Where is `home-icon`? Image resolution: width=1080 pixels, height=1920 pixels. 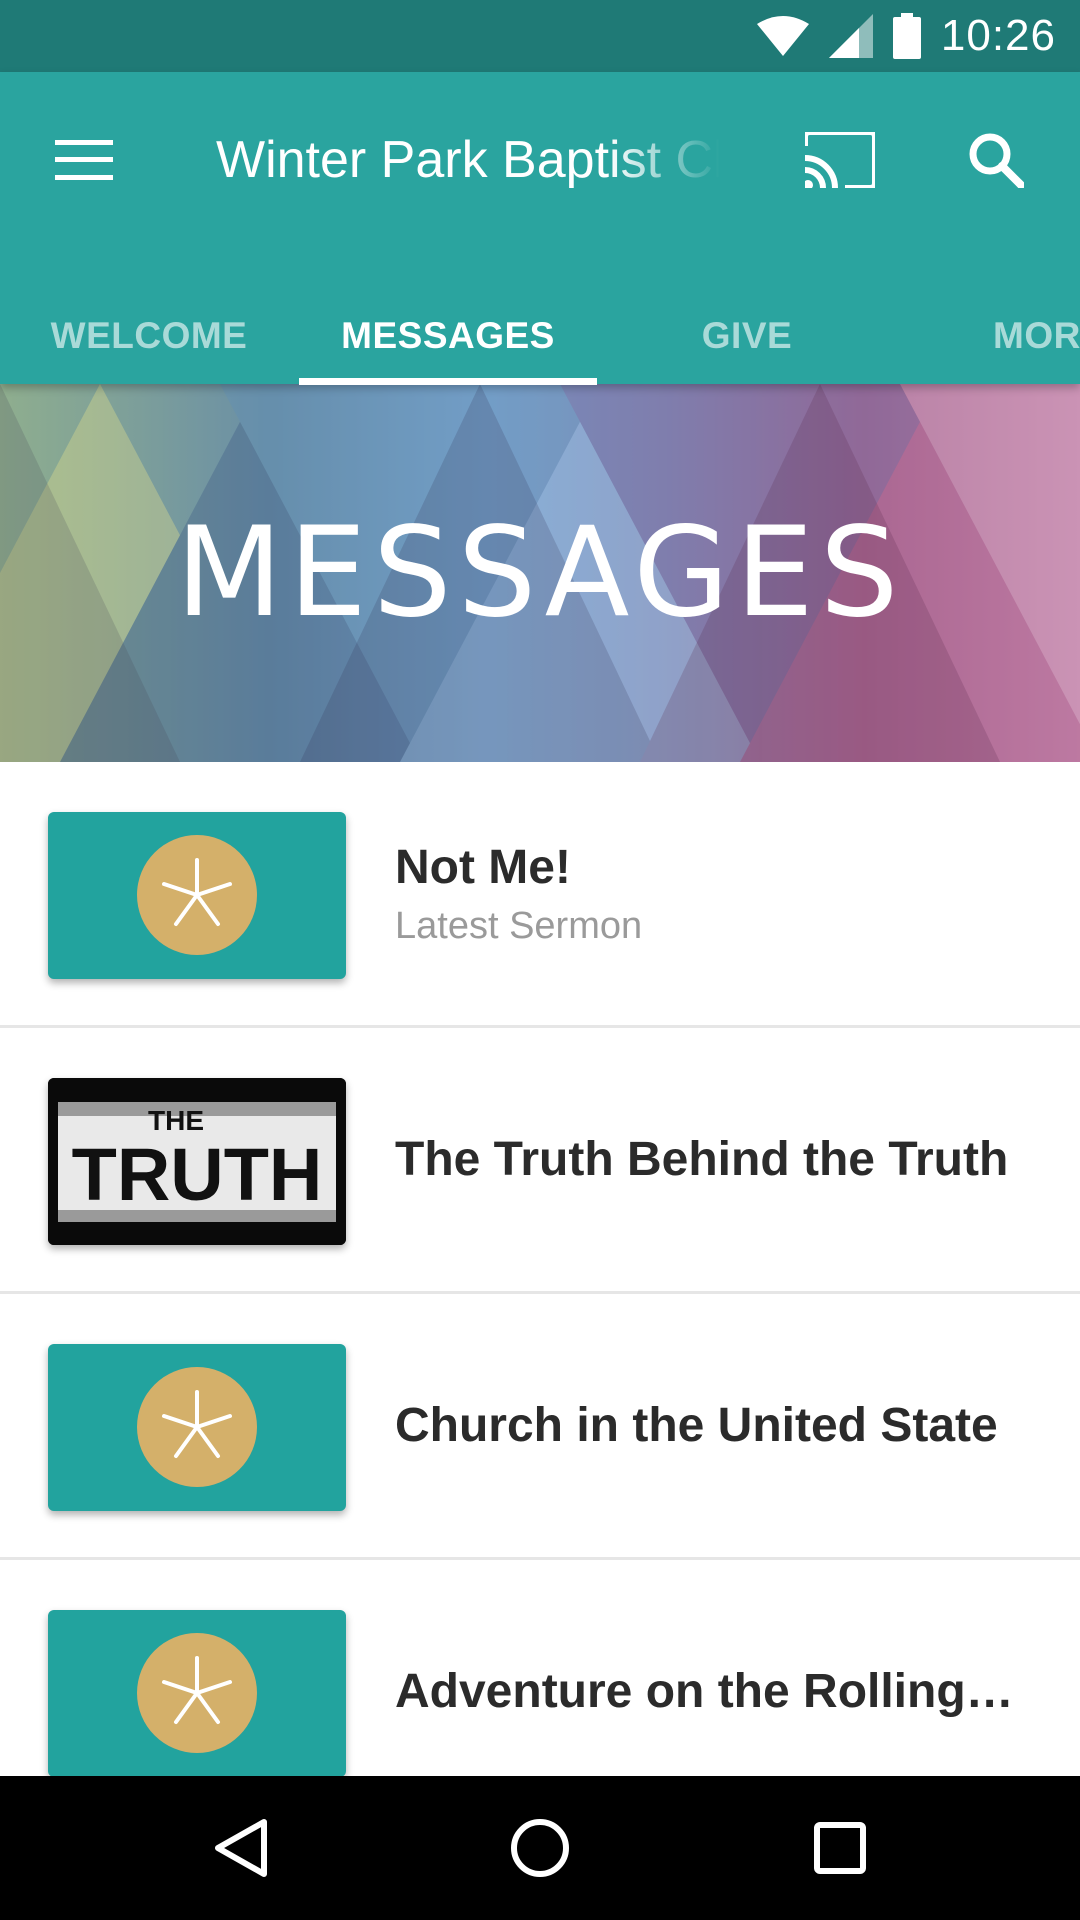 home-icon is located at coordinates (540, 1848).